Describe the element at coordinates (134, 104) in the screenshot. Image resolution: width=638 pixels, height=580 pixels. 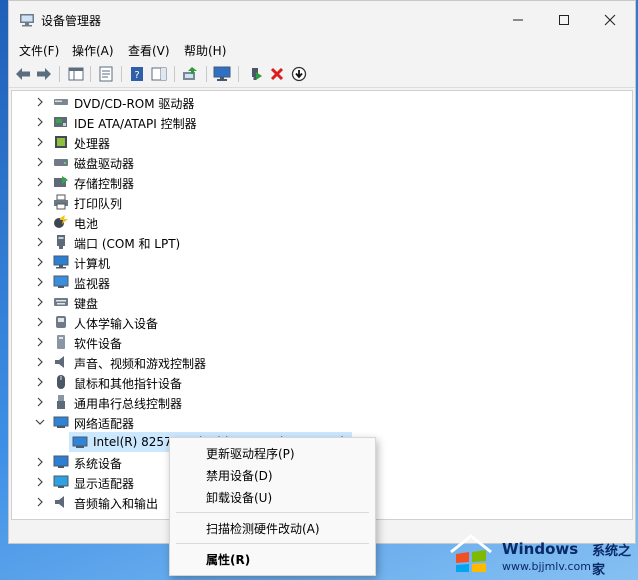
I see `tree-item-label: DVD/CD-ROM 驱动器` at that location.